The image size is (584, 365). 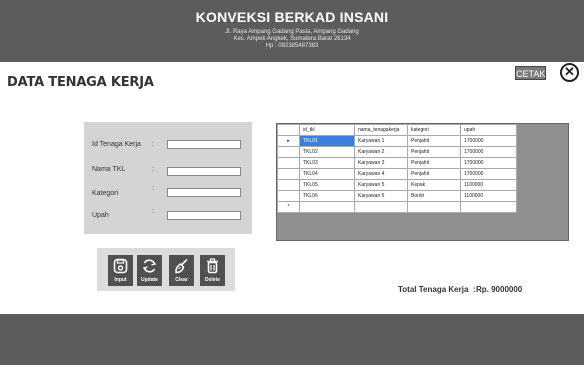 What do you see at coordinates (181, 266) in the screenshot?
I see `broom-icon` at bounding box center [181, 266].